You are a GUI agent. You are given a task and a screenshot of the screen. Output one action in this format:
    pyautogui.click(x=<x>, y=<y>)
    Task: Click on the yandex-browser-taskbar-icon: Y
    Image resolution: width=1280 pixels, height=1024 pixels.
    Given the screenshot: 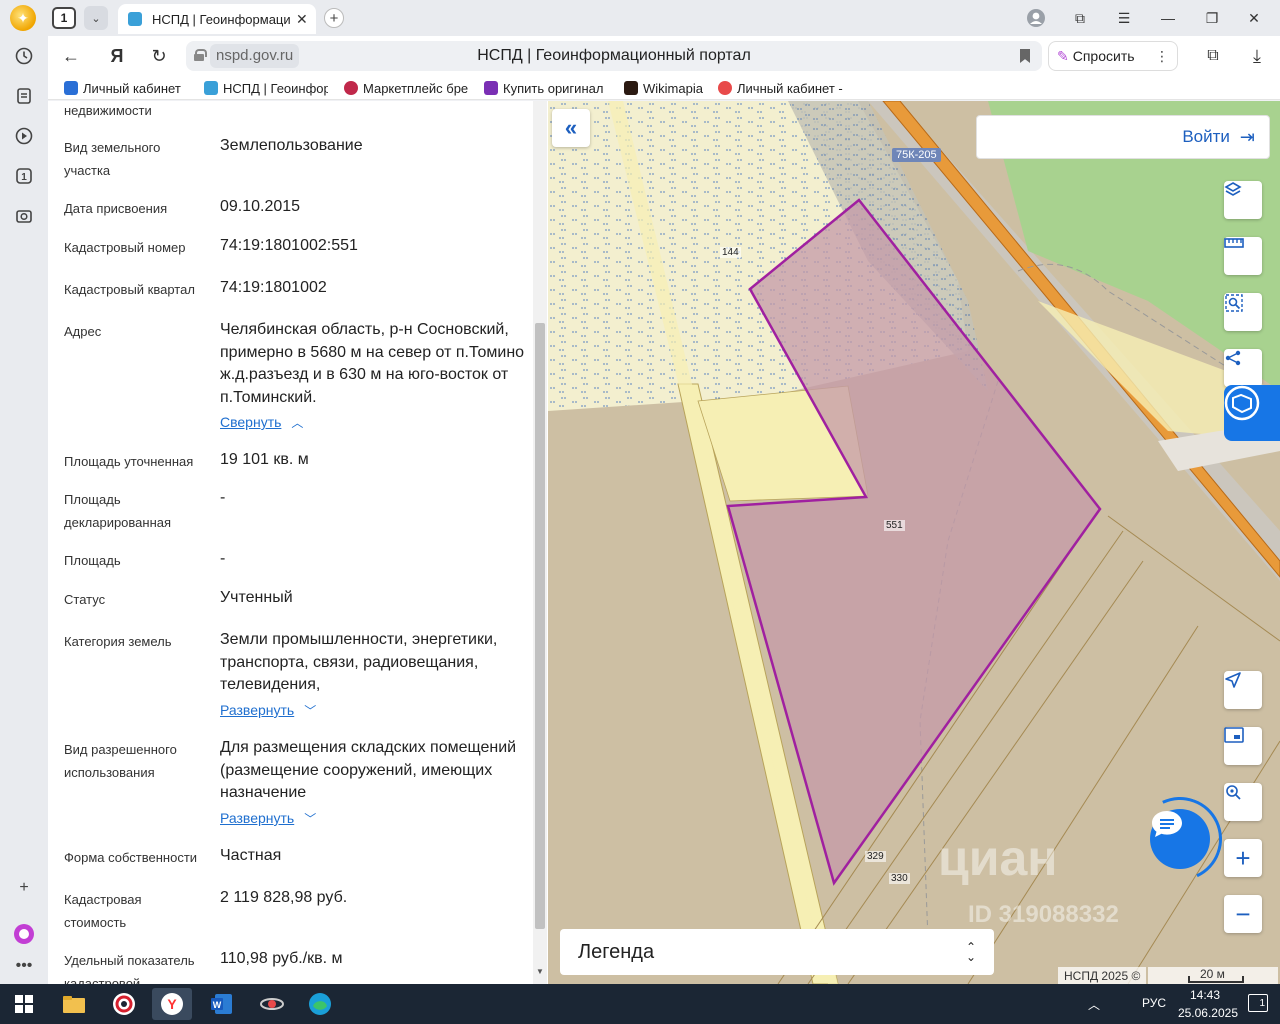 What is the action you would take?
    pyautogui.click(x=172, y=1004)
    